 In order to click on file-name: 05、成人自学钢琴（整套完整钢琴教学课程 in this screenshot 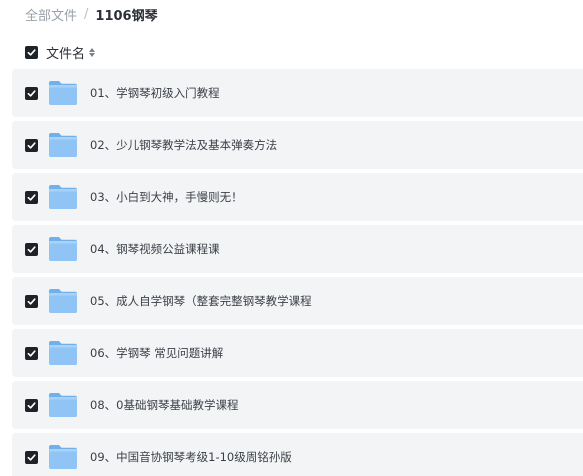, I will do `click(201, 301)`.